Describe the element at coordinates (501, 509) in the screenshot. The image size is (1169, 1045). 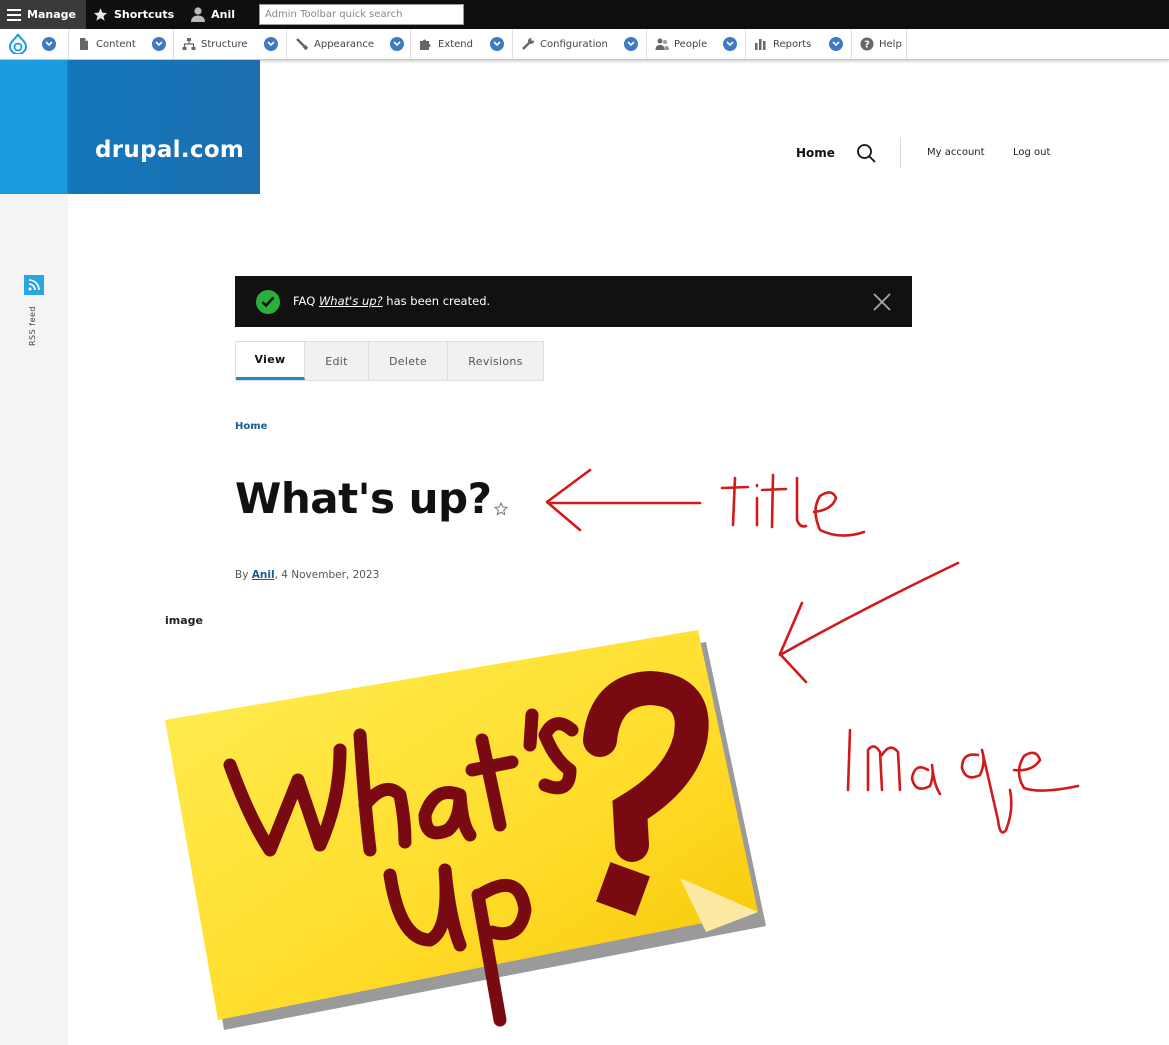
I see `bookmark-star-icon` at that location.